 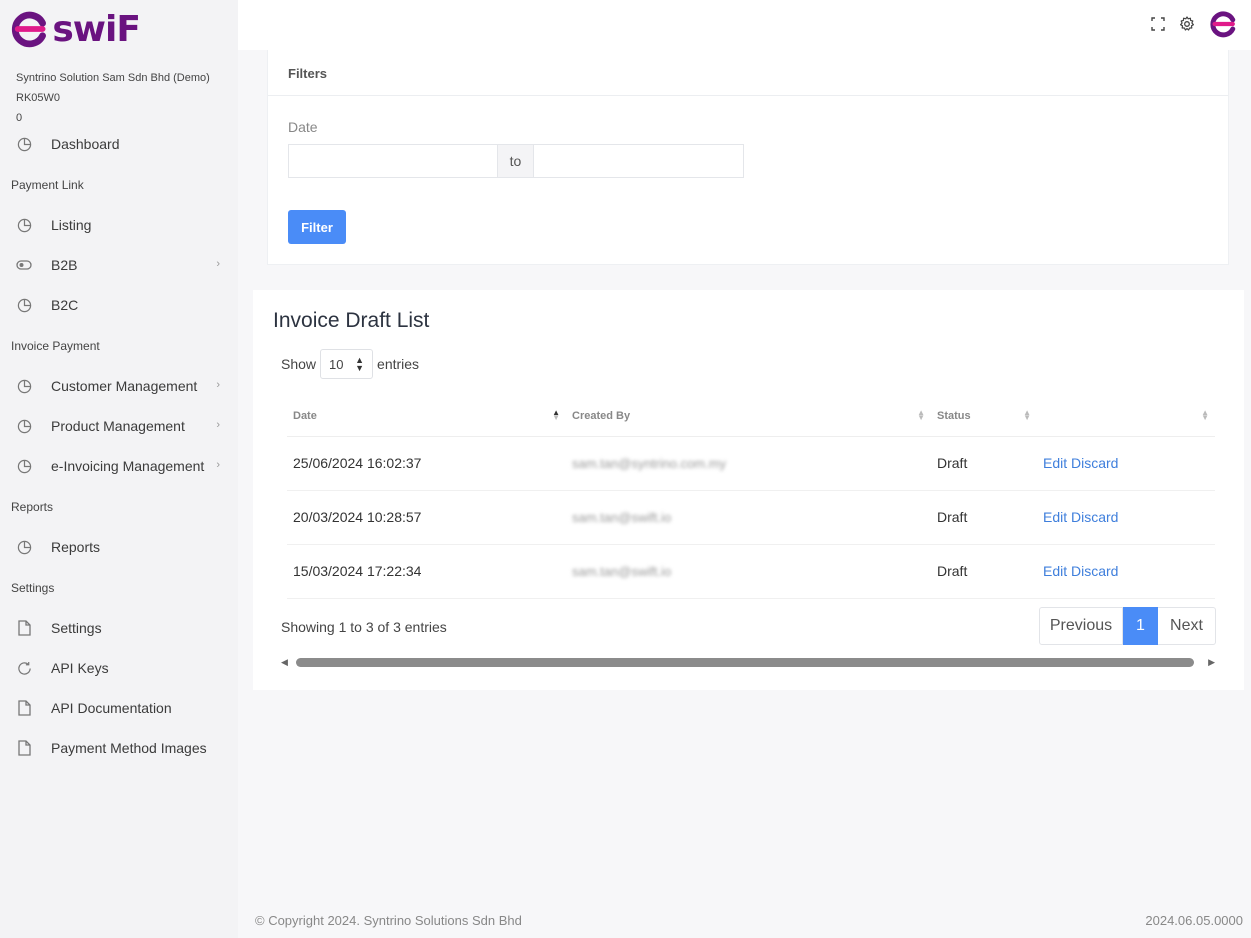 What do you see at coordinates (119, 305) in the screenshot?
I see `sidebar-item-b2c: B2C` at bounding box center [119, 305].